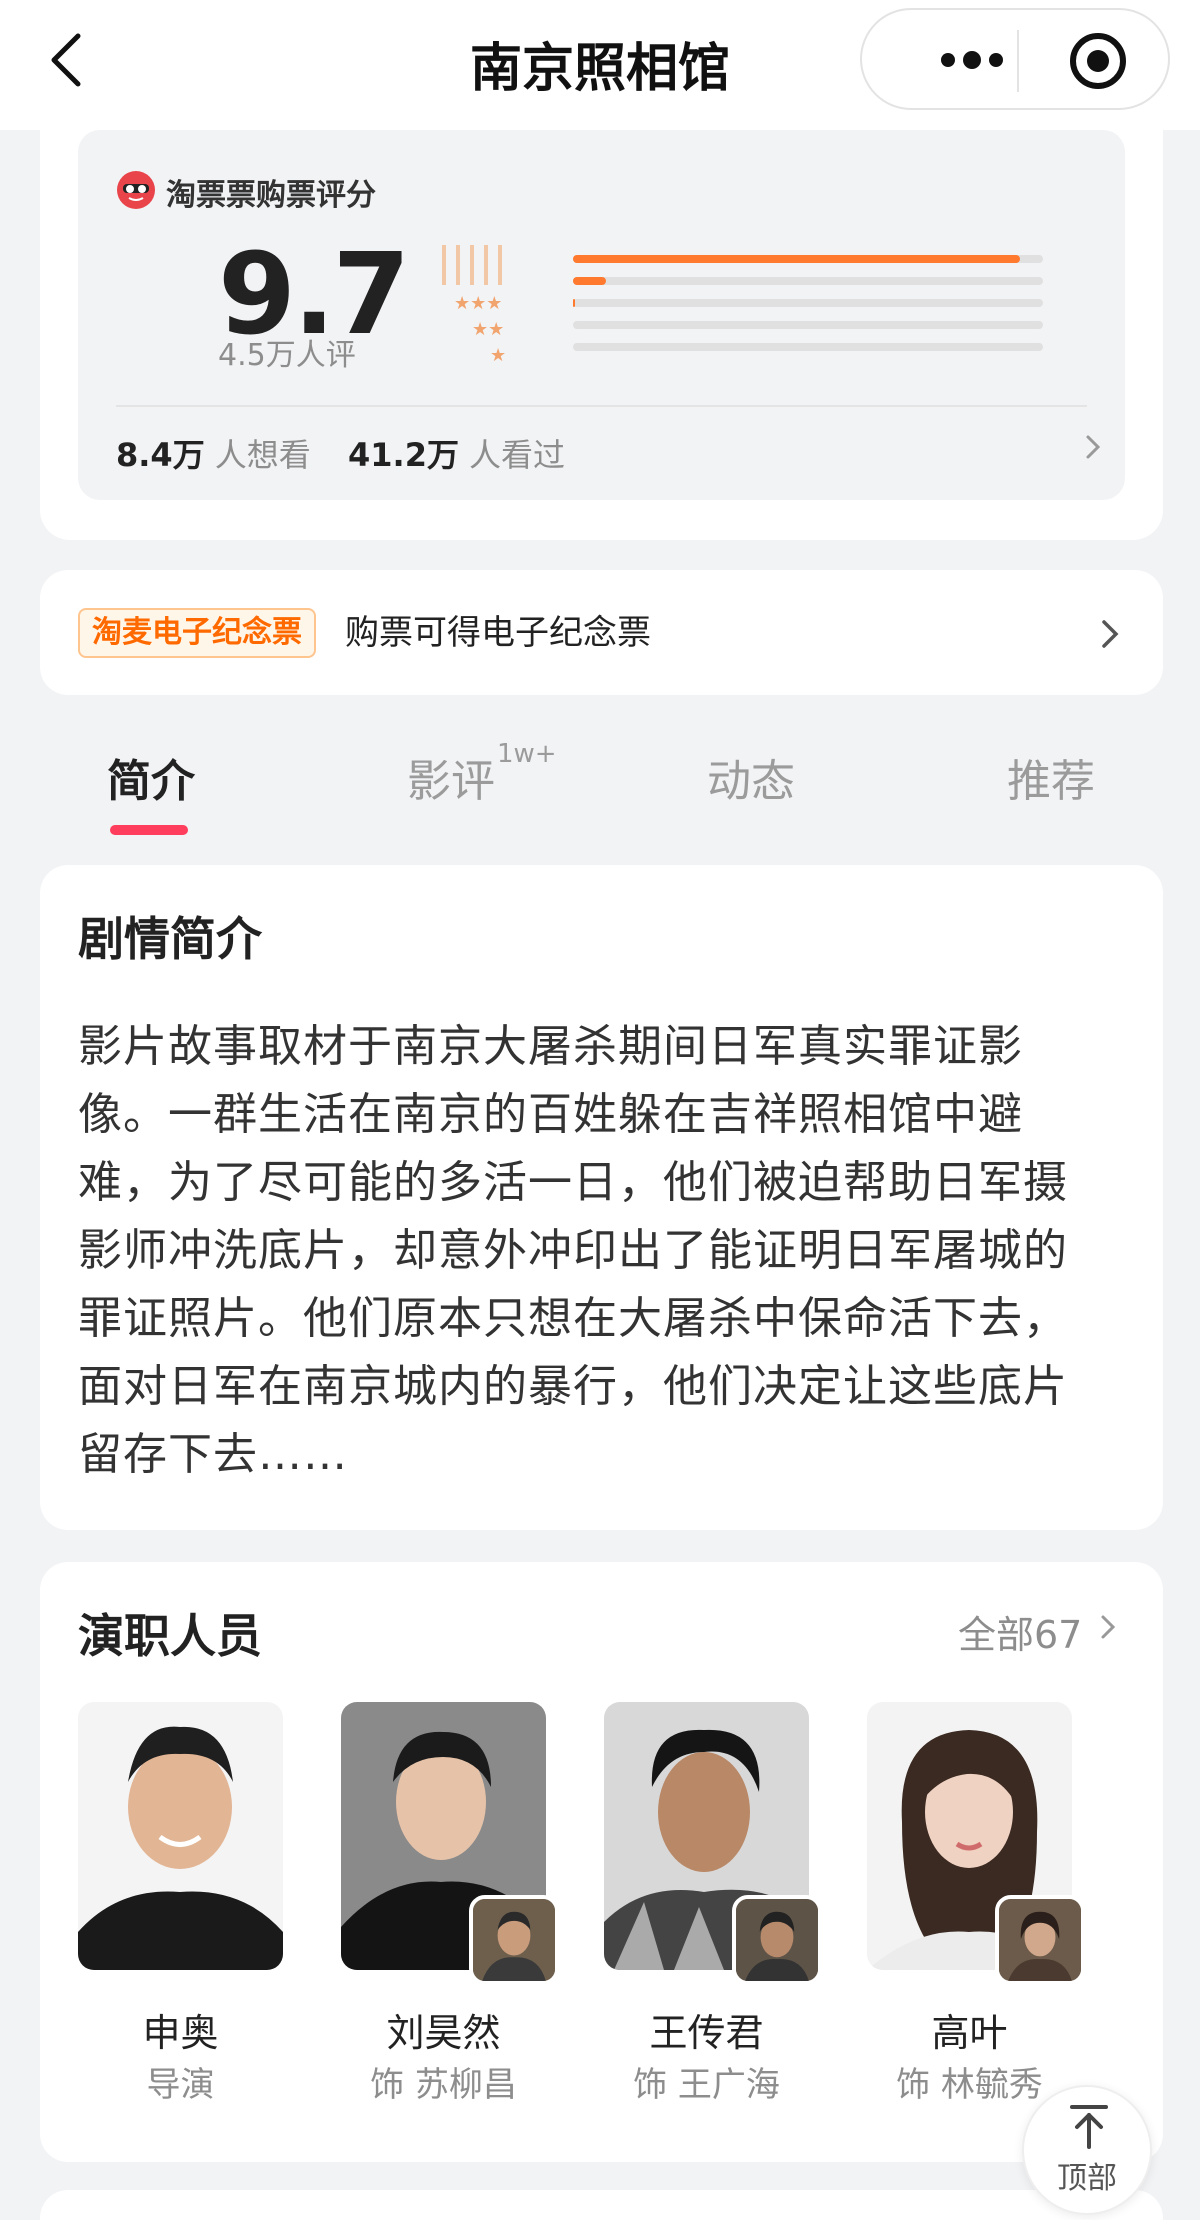  Describe the element at coordinates (443, 2085) in the screenshot. I see `cast-role: 饰 苏柳昌` at that location.